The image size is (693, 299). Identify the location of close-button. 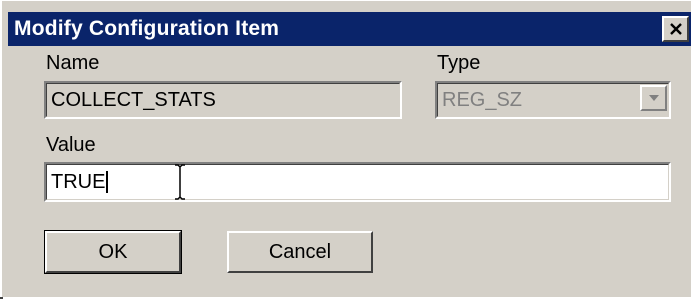
(675, 29).